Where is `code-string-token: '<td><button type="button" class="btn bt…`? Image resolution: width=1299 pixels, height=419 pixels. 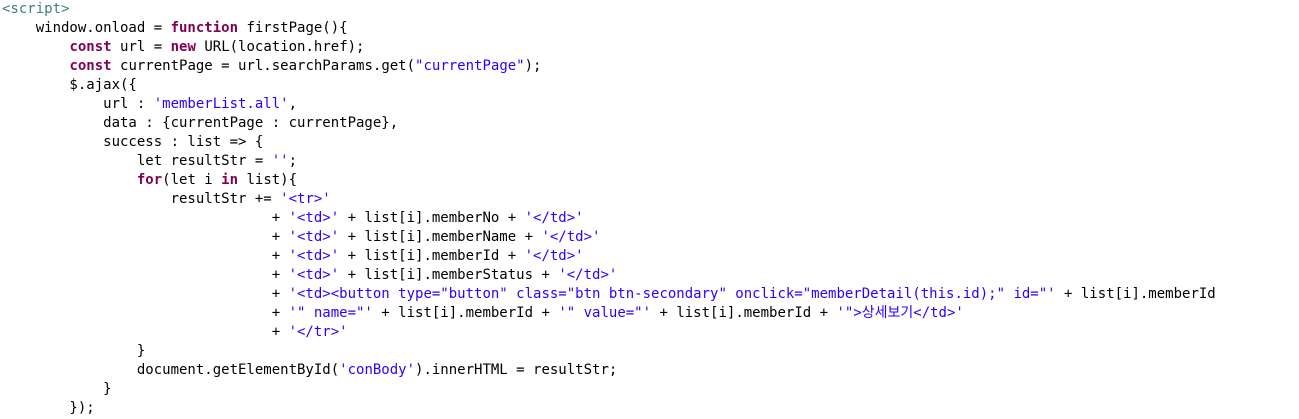 code-string-token: '<td><button type="button" class="btn bt… is located at coordinates (672, 294).